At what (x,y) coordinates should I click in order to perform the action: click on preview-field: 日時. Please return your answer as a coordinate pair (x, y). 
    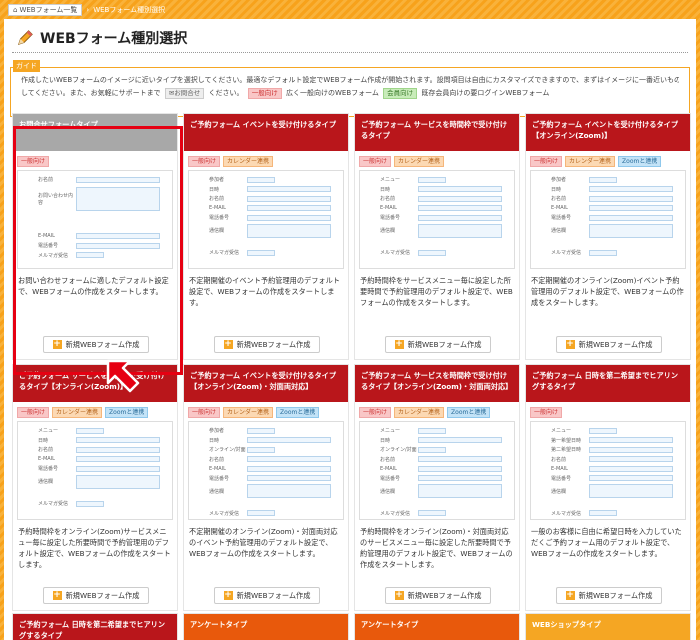
    Looking at the image, I should click on (95, 441).